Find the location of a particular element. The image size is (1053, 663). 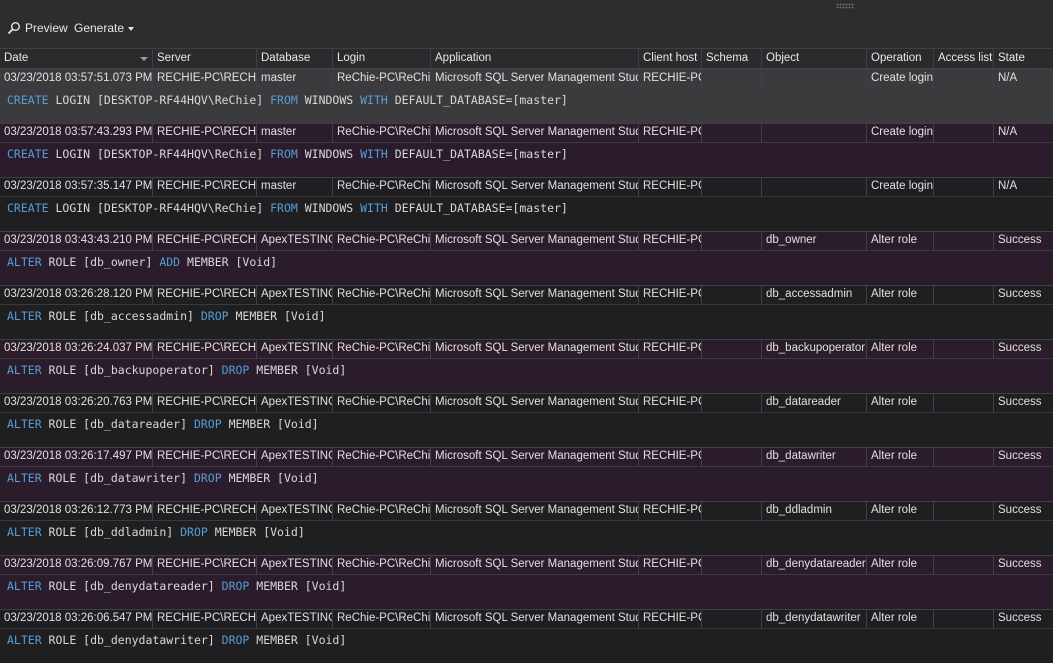

cell-date: 03/23/2018 03:26:09.767 PM is located at coordinates (76, 565).